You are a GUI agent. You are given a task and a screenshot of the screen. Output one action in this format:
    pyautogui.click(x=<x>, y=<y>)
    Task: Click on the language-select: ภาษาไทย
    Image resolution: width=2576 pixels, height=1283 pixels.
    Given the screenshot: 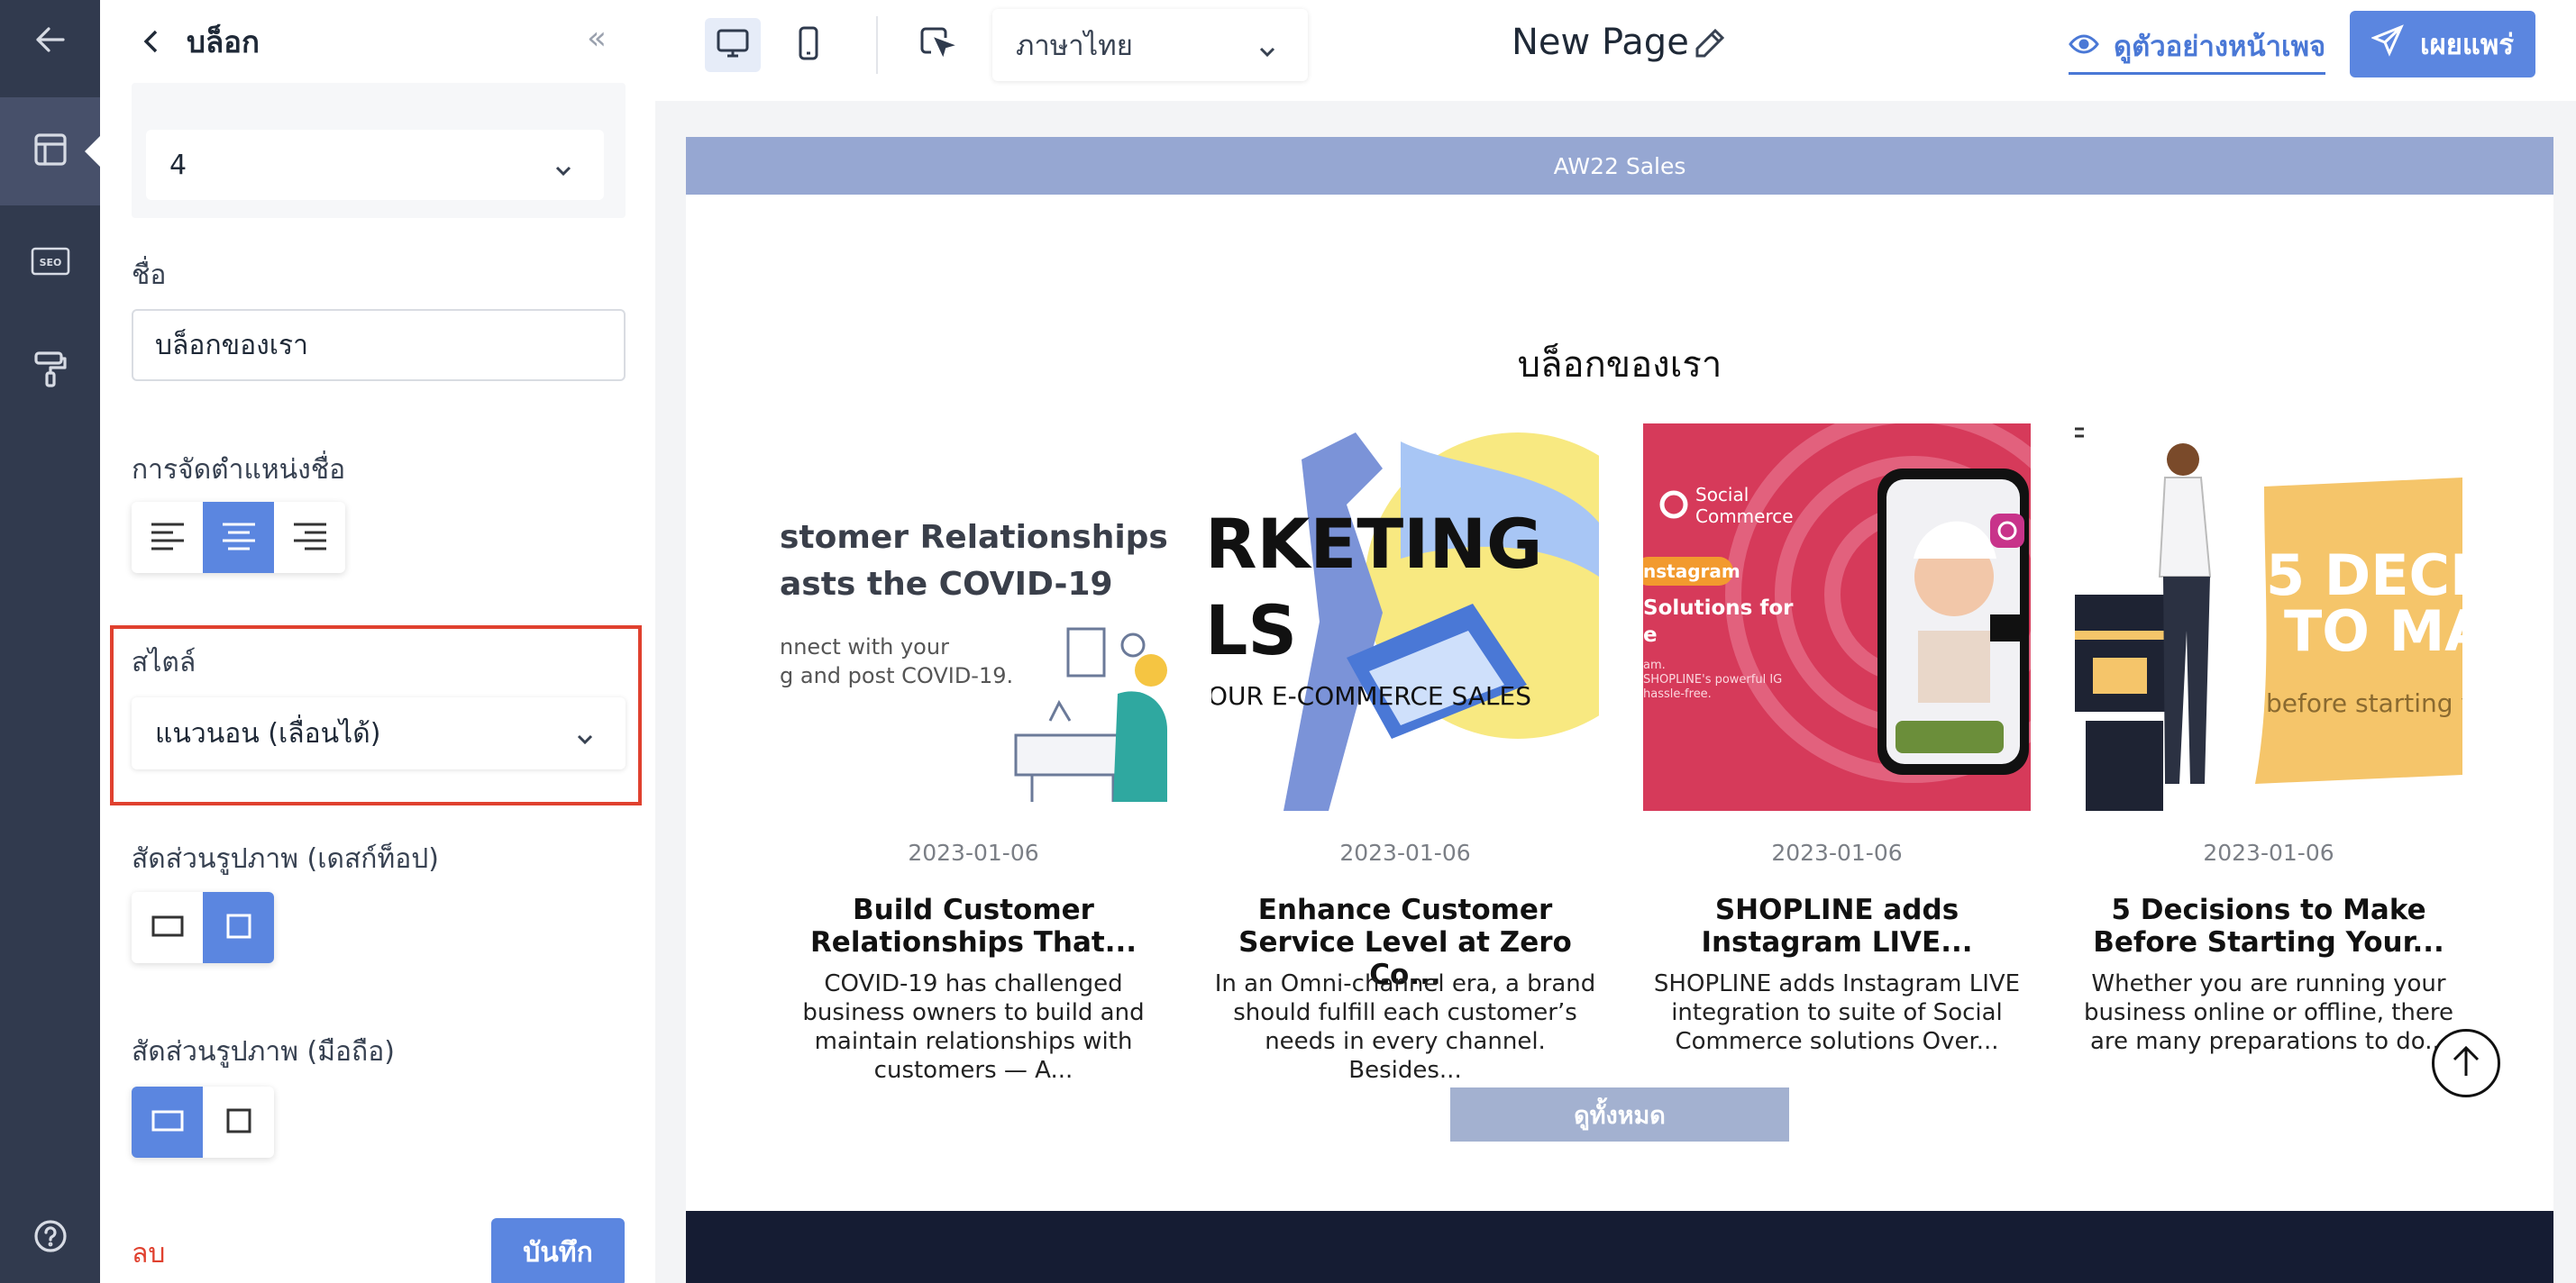 What is the action you would take?
    pyautogui.click(x=1150, y=45)
    